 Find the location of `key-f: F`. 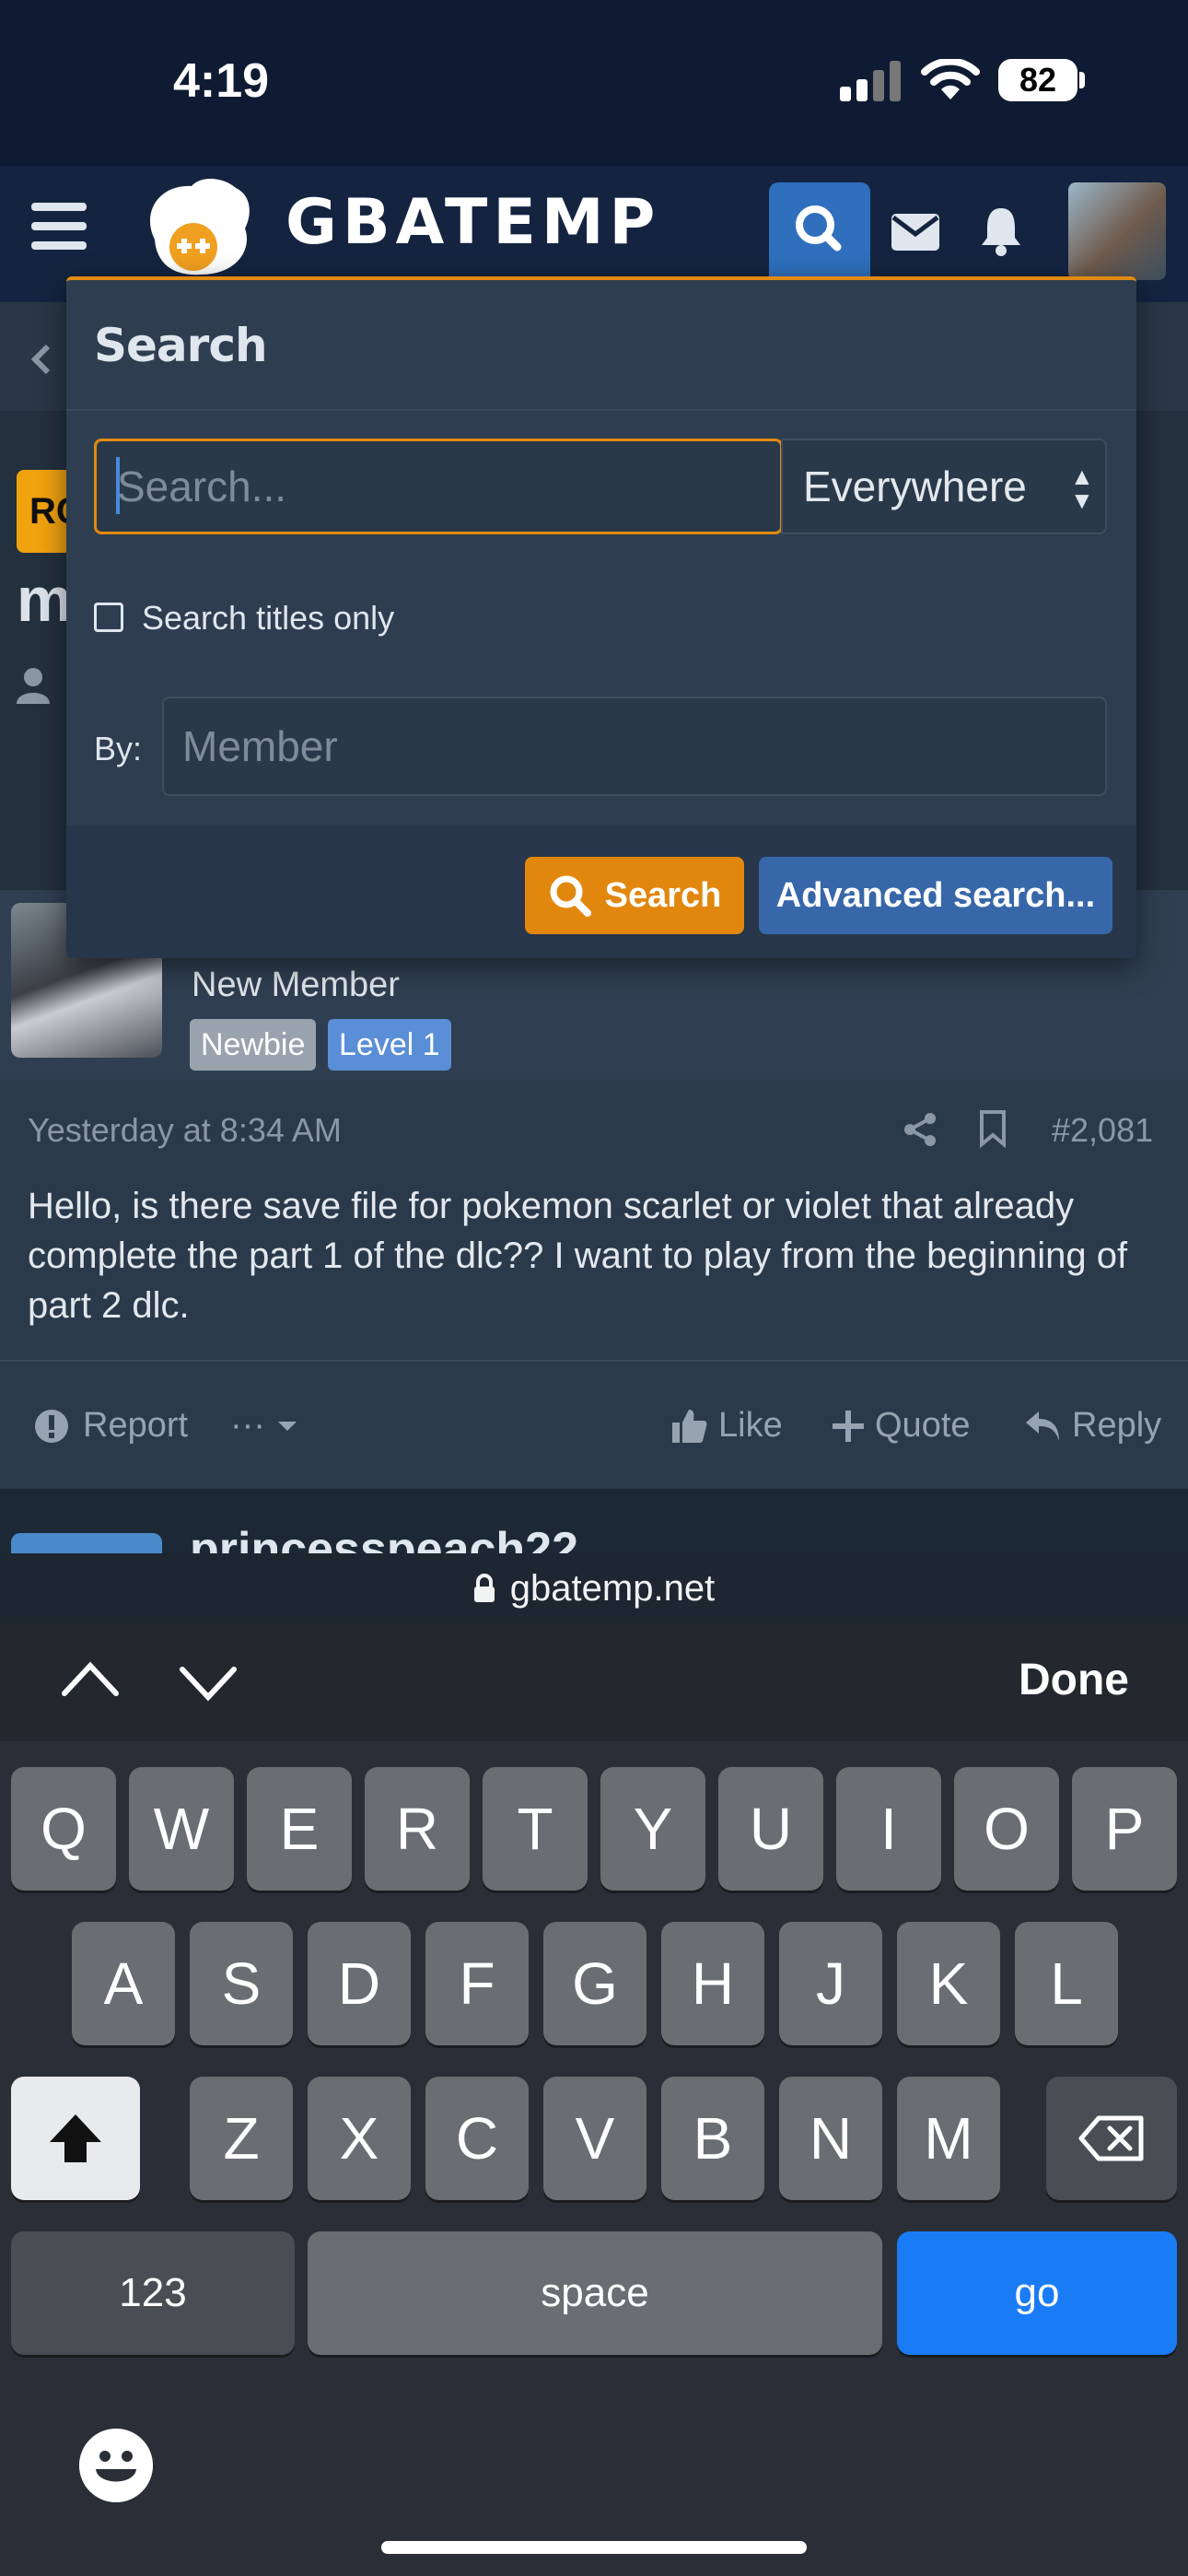

key-f: F is located at coordinates (477, 1983).